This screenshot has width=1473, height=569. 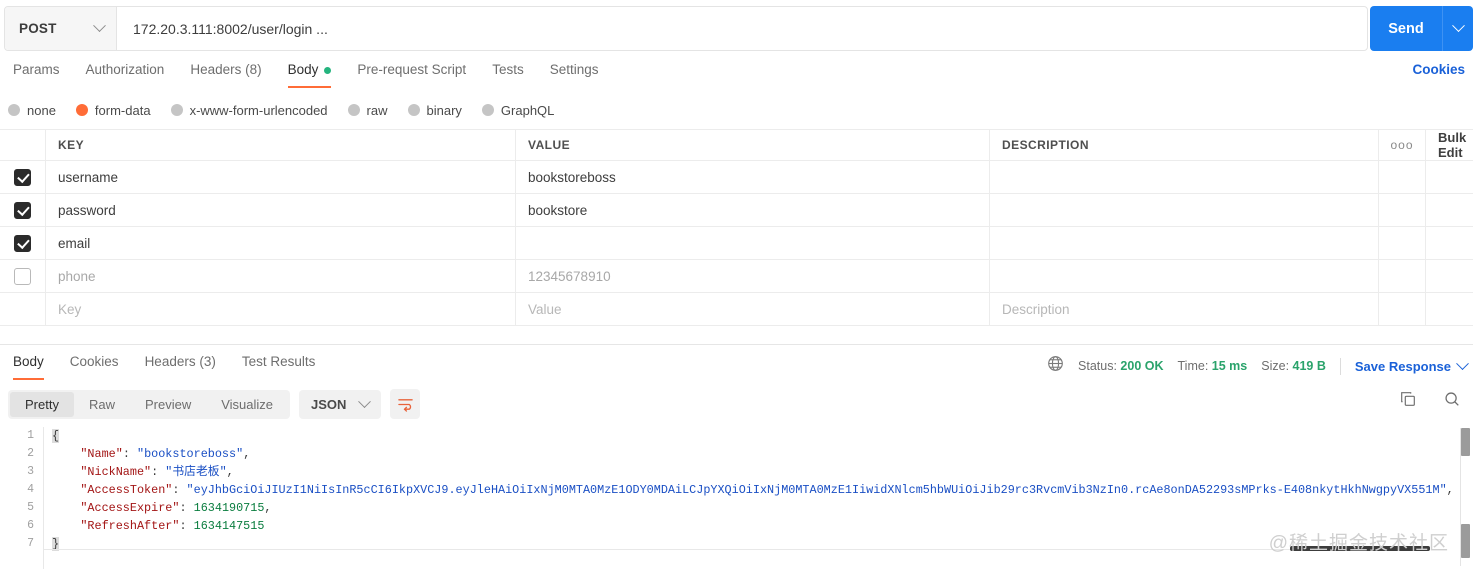 I want to click on cookies-link: Cookies, so click(x=1438, y=69).